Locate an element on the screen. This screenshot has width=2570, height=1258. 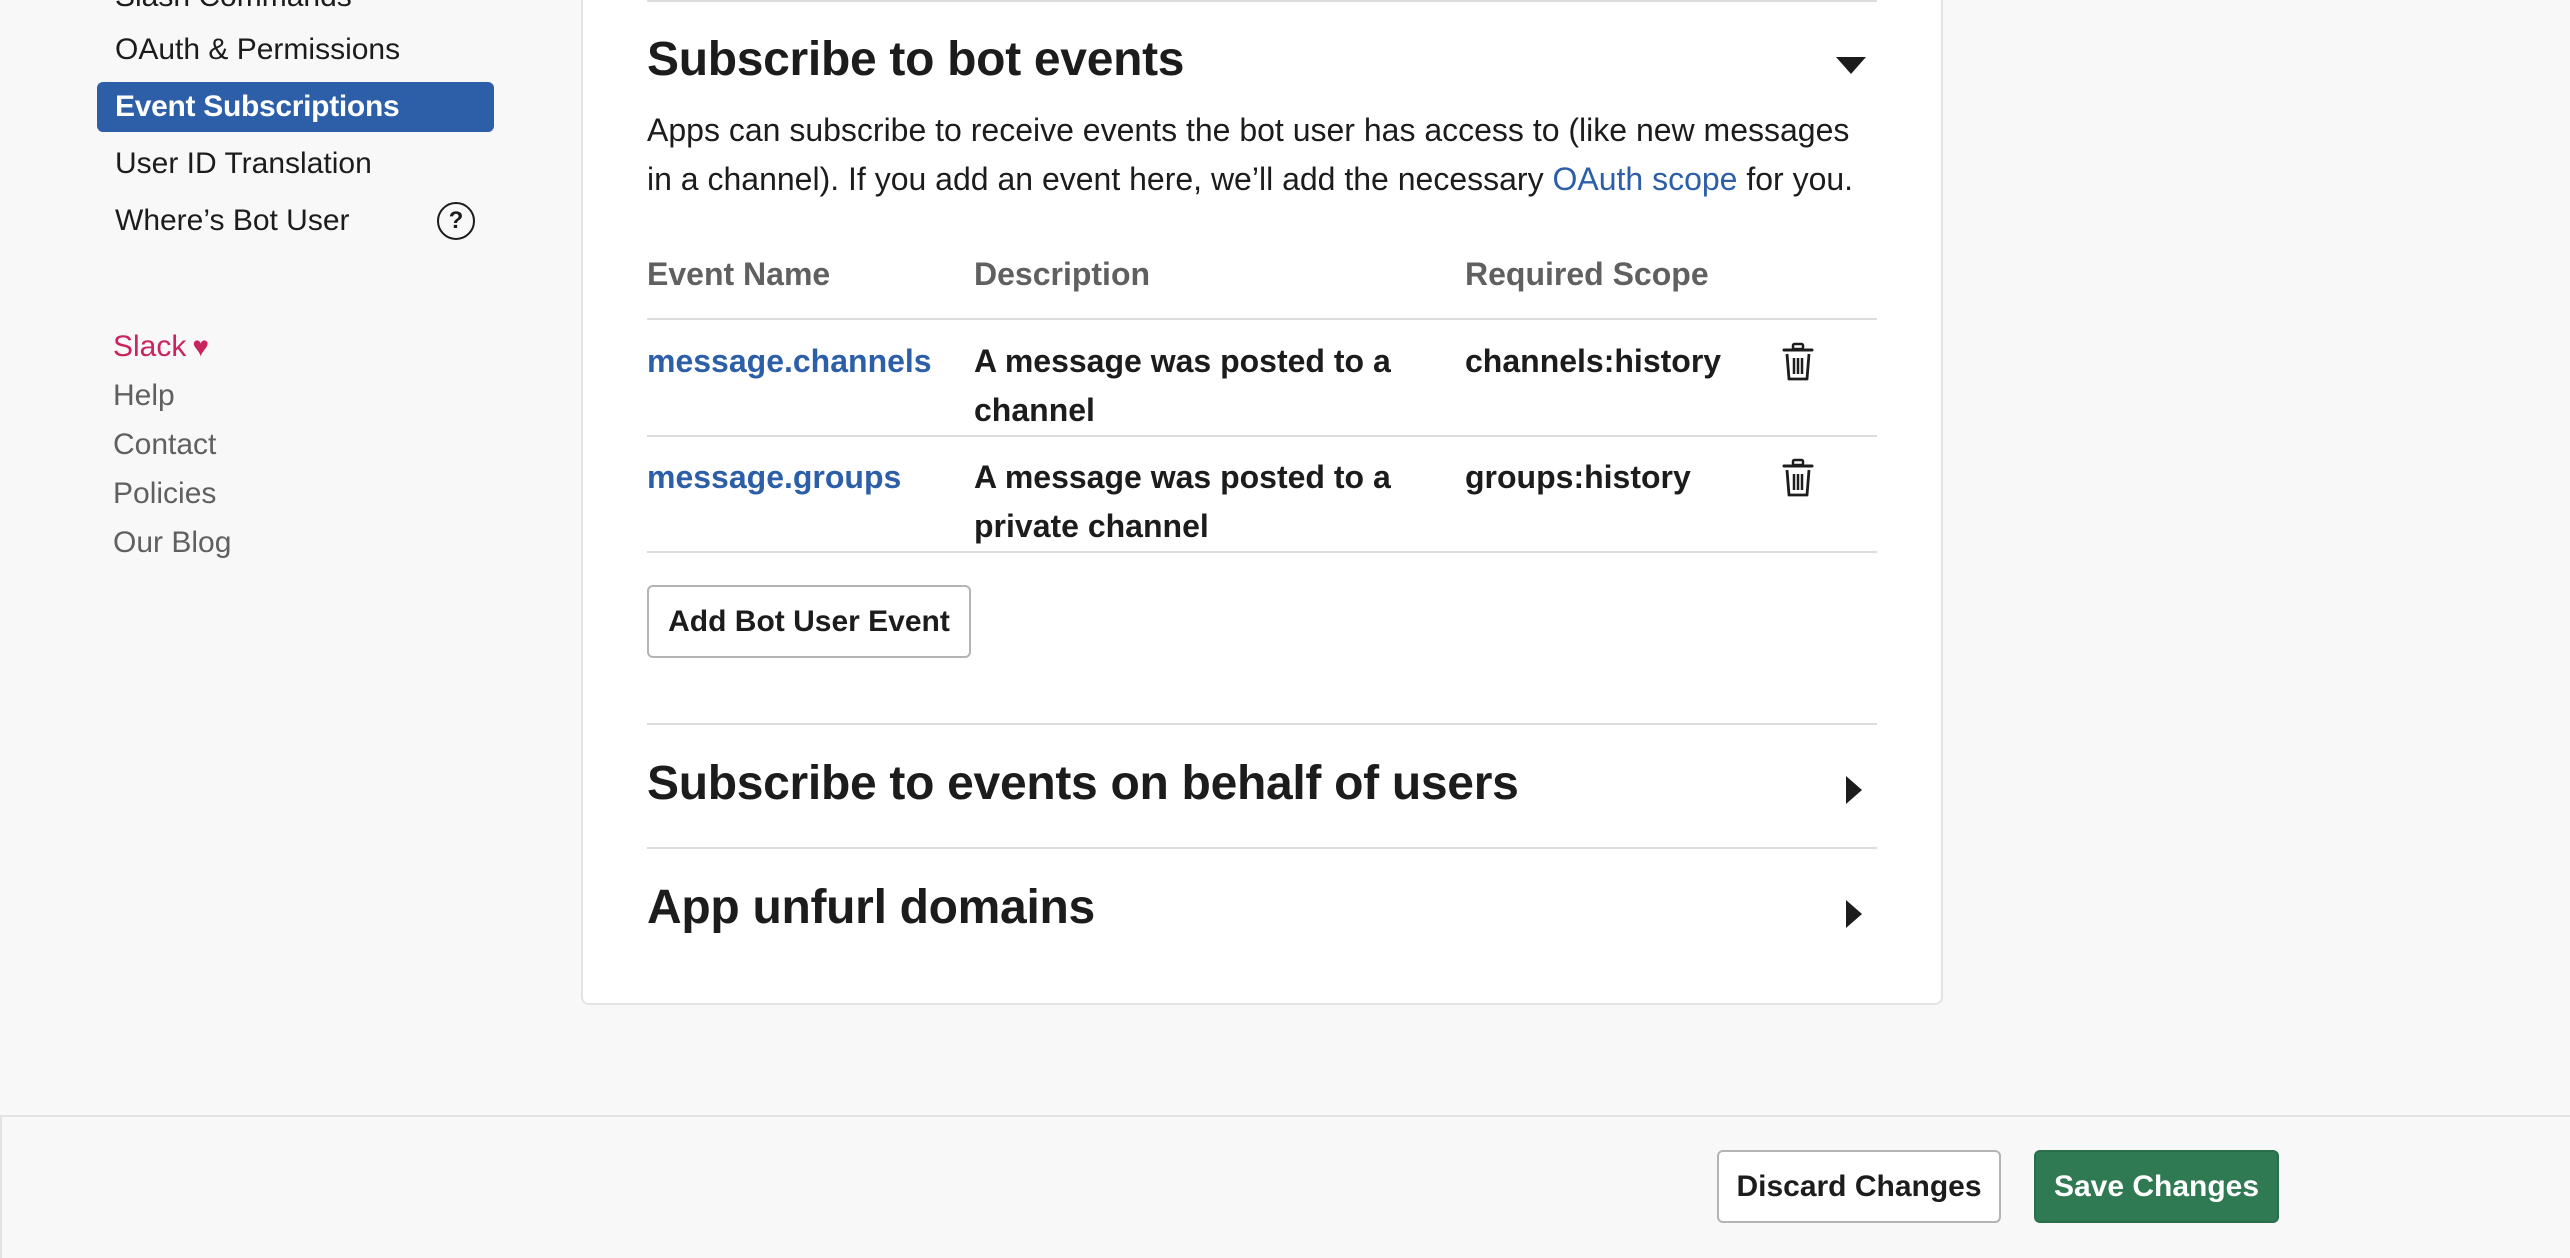
heart-icon: ♥ is located at coordinates (200, 346).